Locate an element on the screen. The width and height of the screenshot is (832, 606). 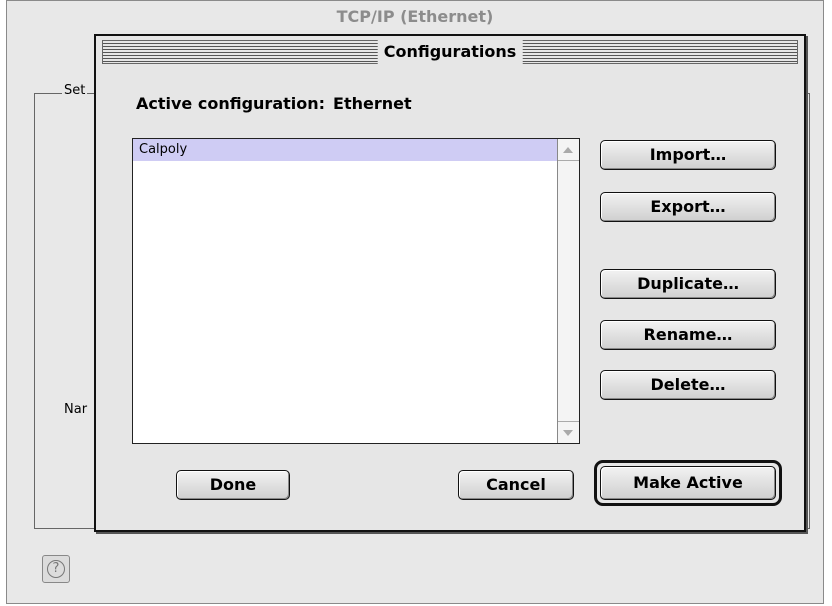
question-mark-icon: ? is located at coordinates (56, 569).